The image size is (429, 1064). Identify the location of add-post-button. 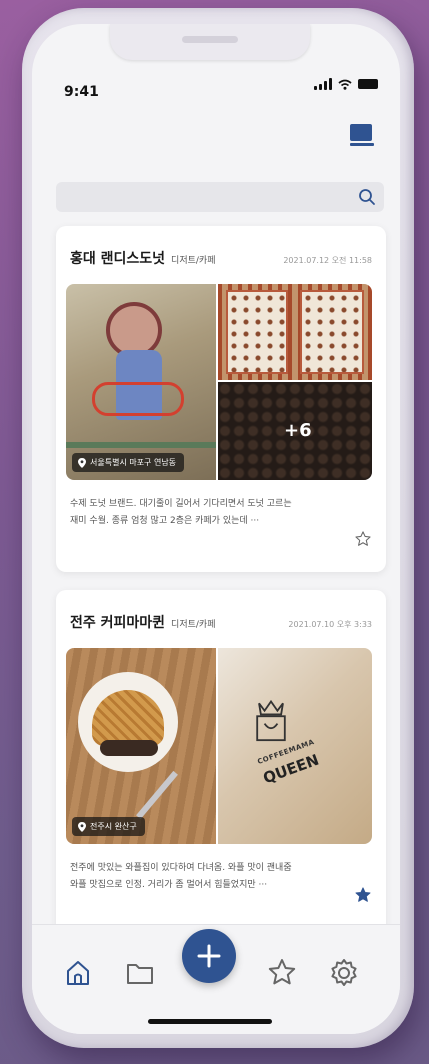
(209, 956).